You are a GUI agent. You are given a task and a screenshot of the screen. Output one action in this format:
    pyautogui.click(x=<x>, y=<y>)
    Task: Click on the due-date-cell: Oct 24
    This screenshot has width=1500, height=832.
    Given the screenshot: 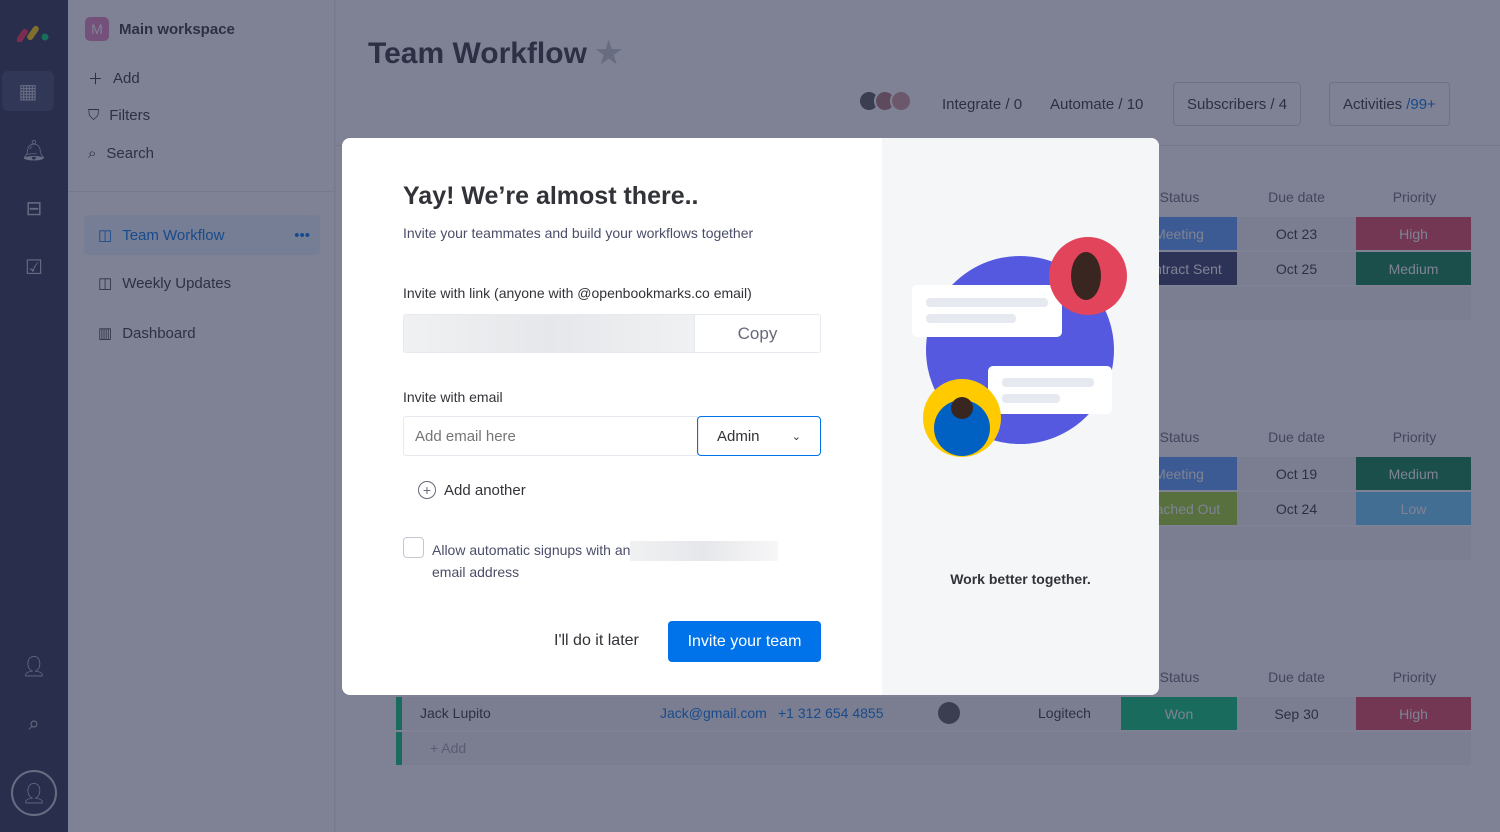 What is the action you would take?
    pyautogui.click(x=1296, y=508)
    